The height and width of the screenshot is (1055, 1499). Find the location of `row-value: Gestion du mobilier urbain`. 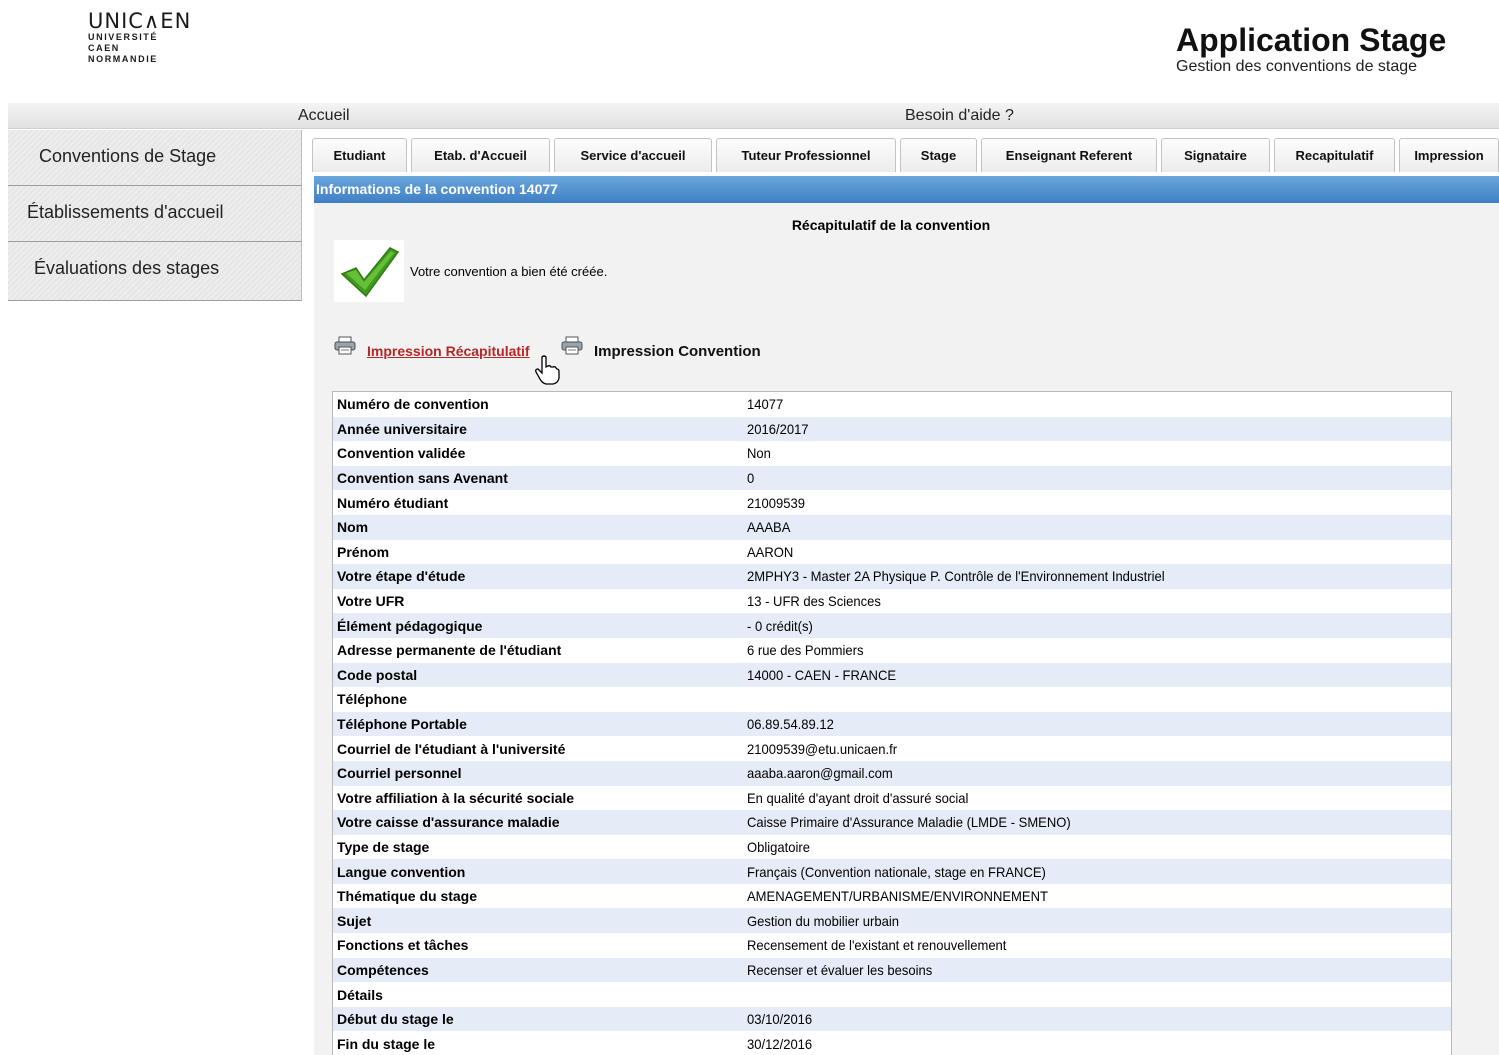

row-value: Gestion du mobilier urbain is located at coordinates (823, 920).